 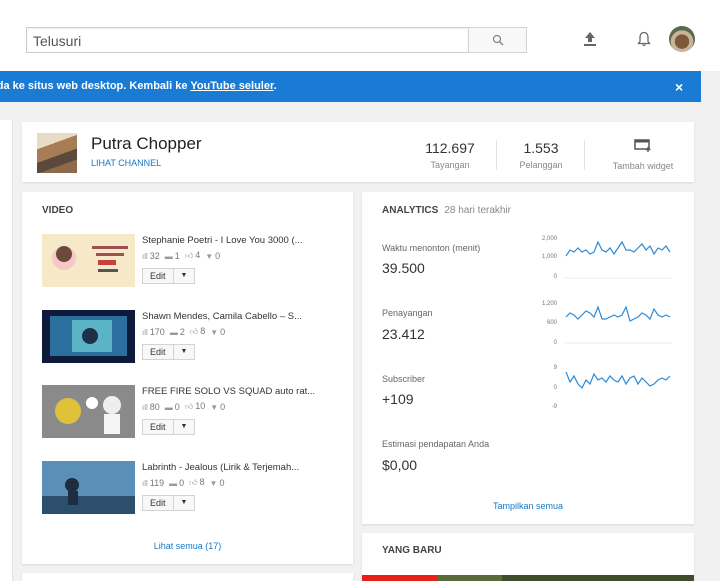 What do you see at coordinates (184, 331) in the screenshot?
I see `video-stats: ıll 170 ▬ 2 👍︎ 8 ▼ 0` at bounding box center [184, 331].